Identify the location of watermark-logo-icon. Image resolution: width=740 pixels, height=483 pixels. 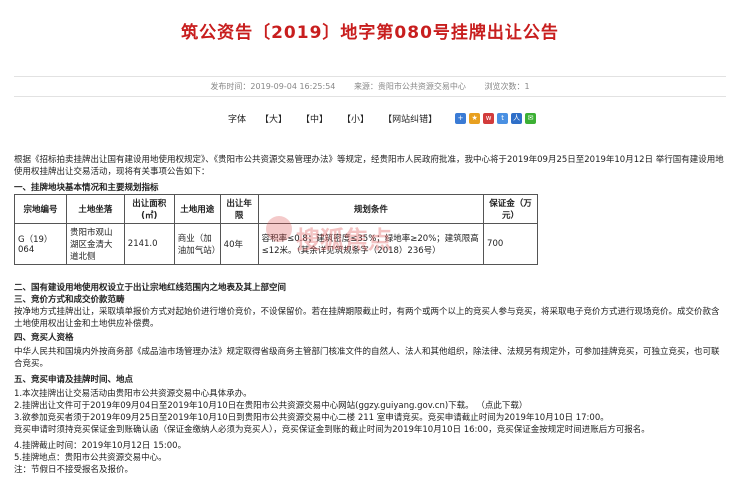
(279, 229).